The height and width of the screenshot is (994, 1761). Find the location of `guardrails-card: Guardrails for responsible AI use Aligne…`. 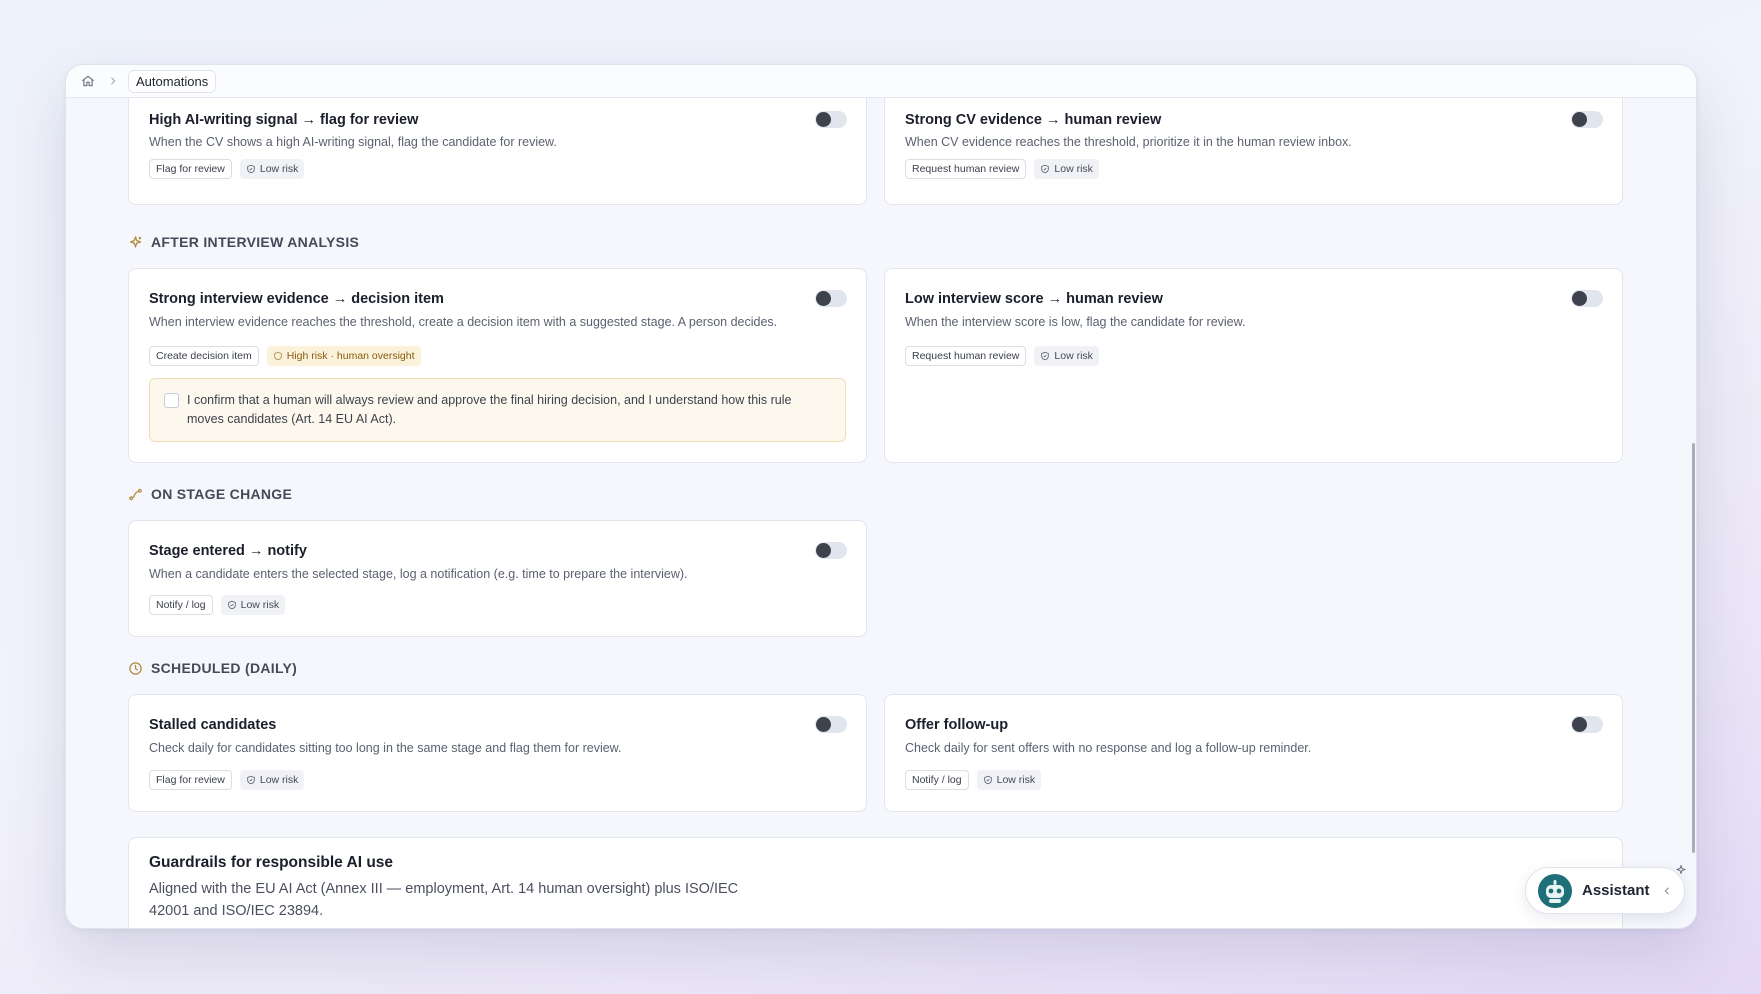

guardrails-card: Guardrails for responsible AI use Aligne… is located at coordinates (875, 882).